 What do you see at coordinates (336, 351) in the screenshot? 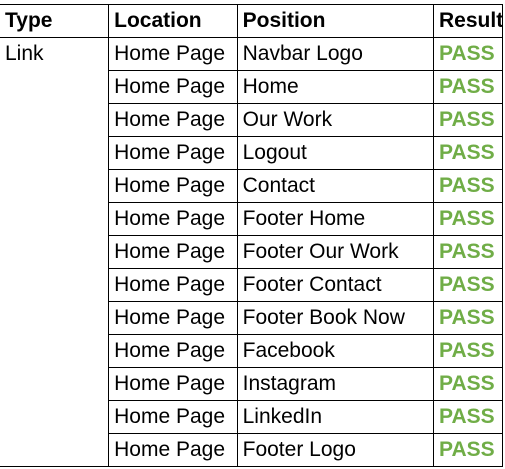
I see `cell-position: Facebook` at bounding box center [336, 351].